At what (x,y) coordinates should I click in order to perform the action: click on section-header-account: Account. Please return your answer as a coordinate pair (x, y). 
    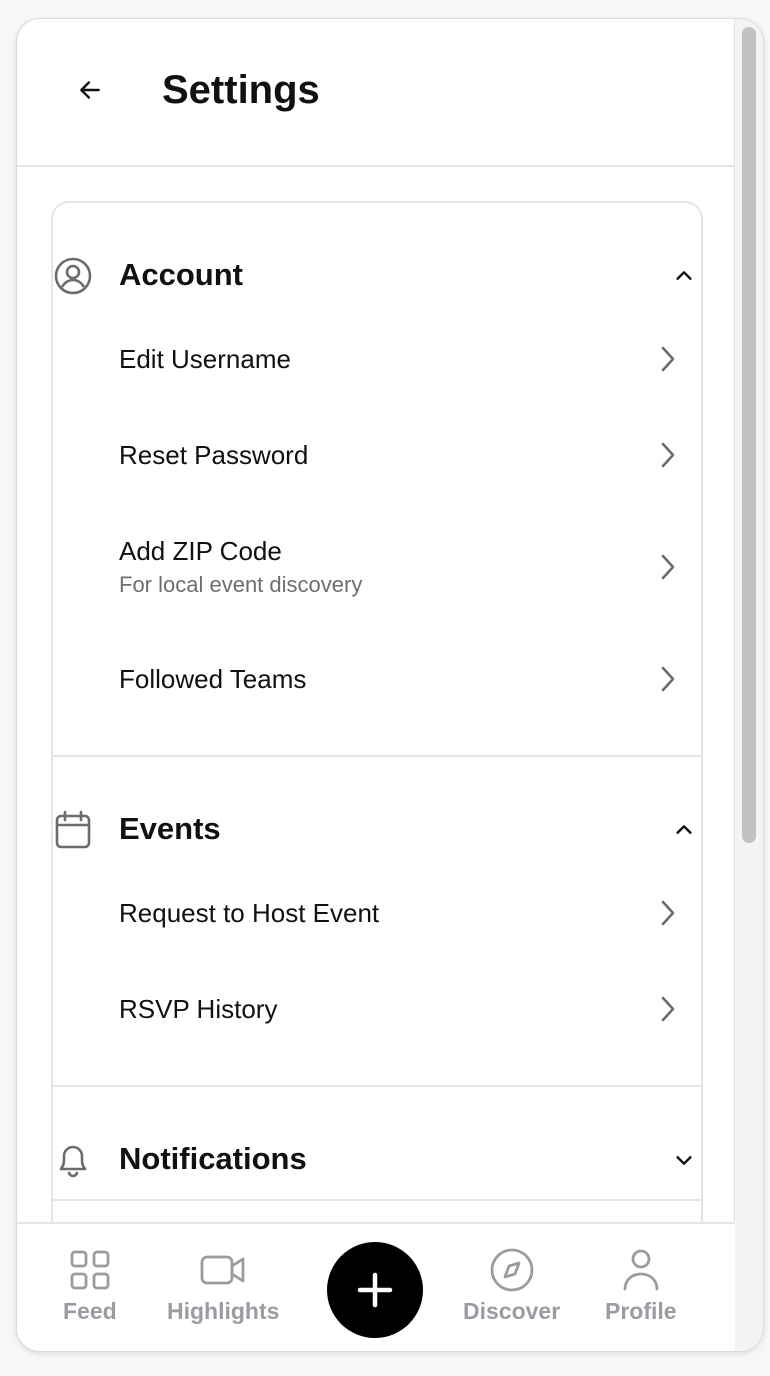
    Looking at the image, I should click on (377, 275).